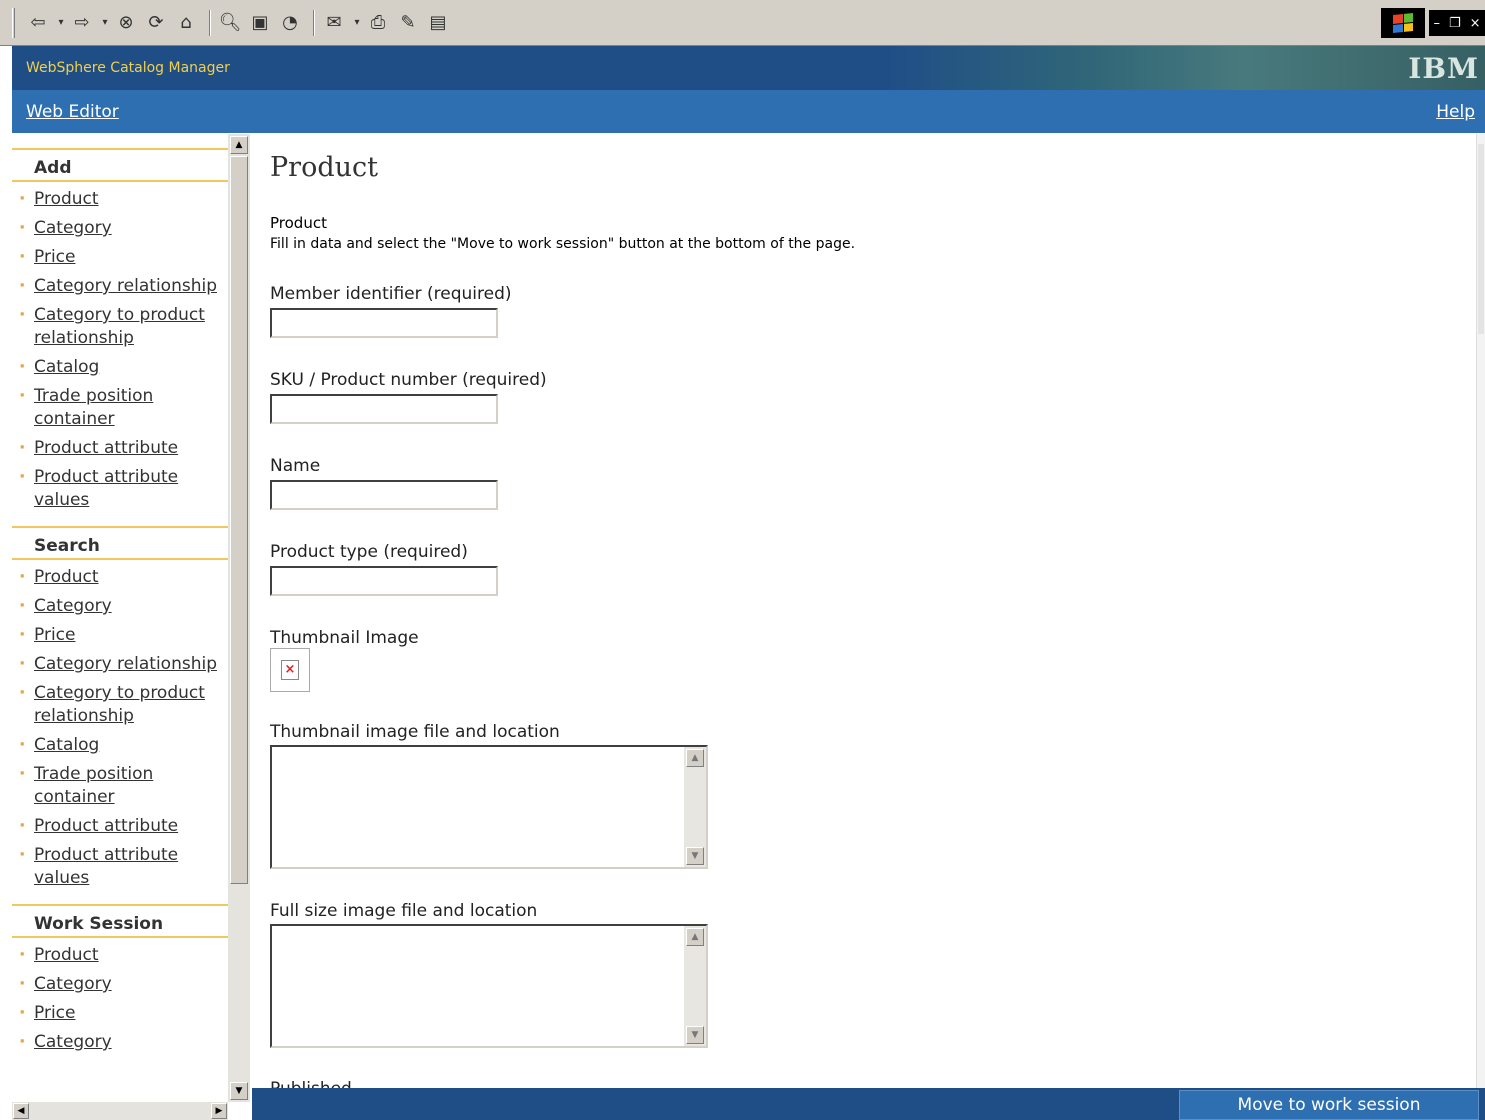  I want to click on published-label: Published, so click(311, 1083).